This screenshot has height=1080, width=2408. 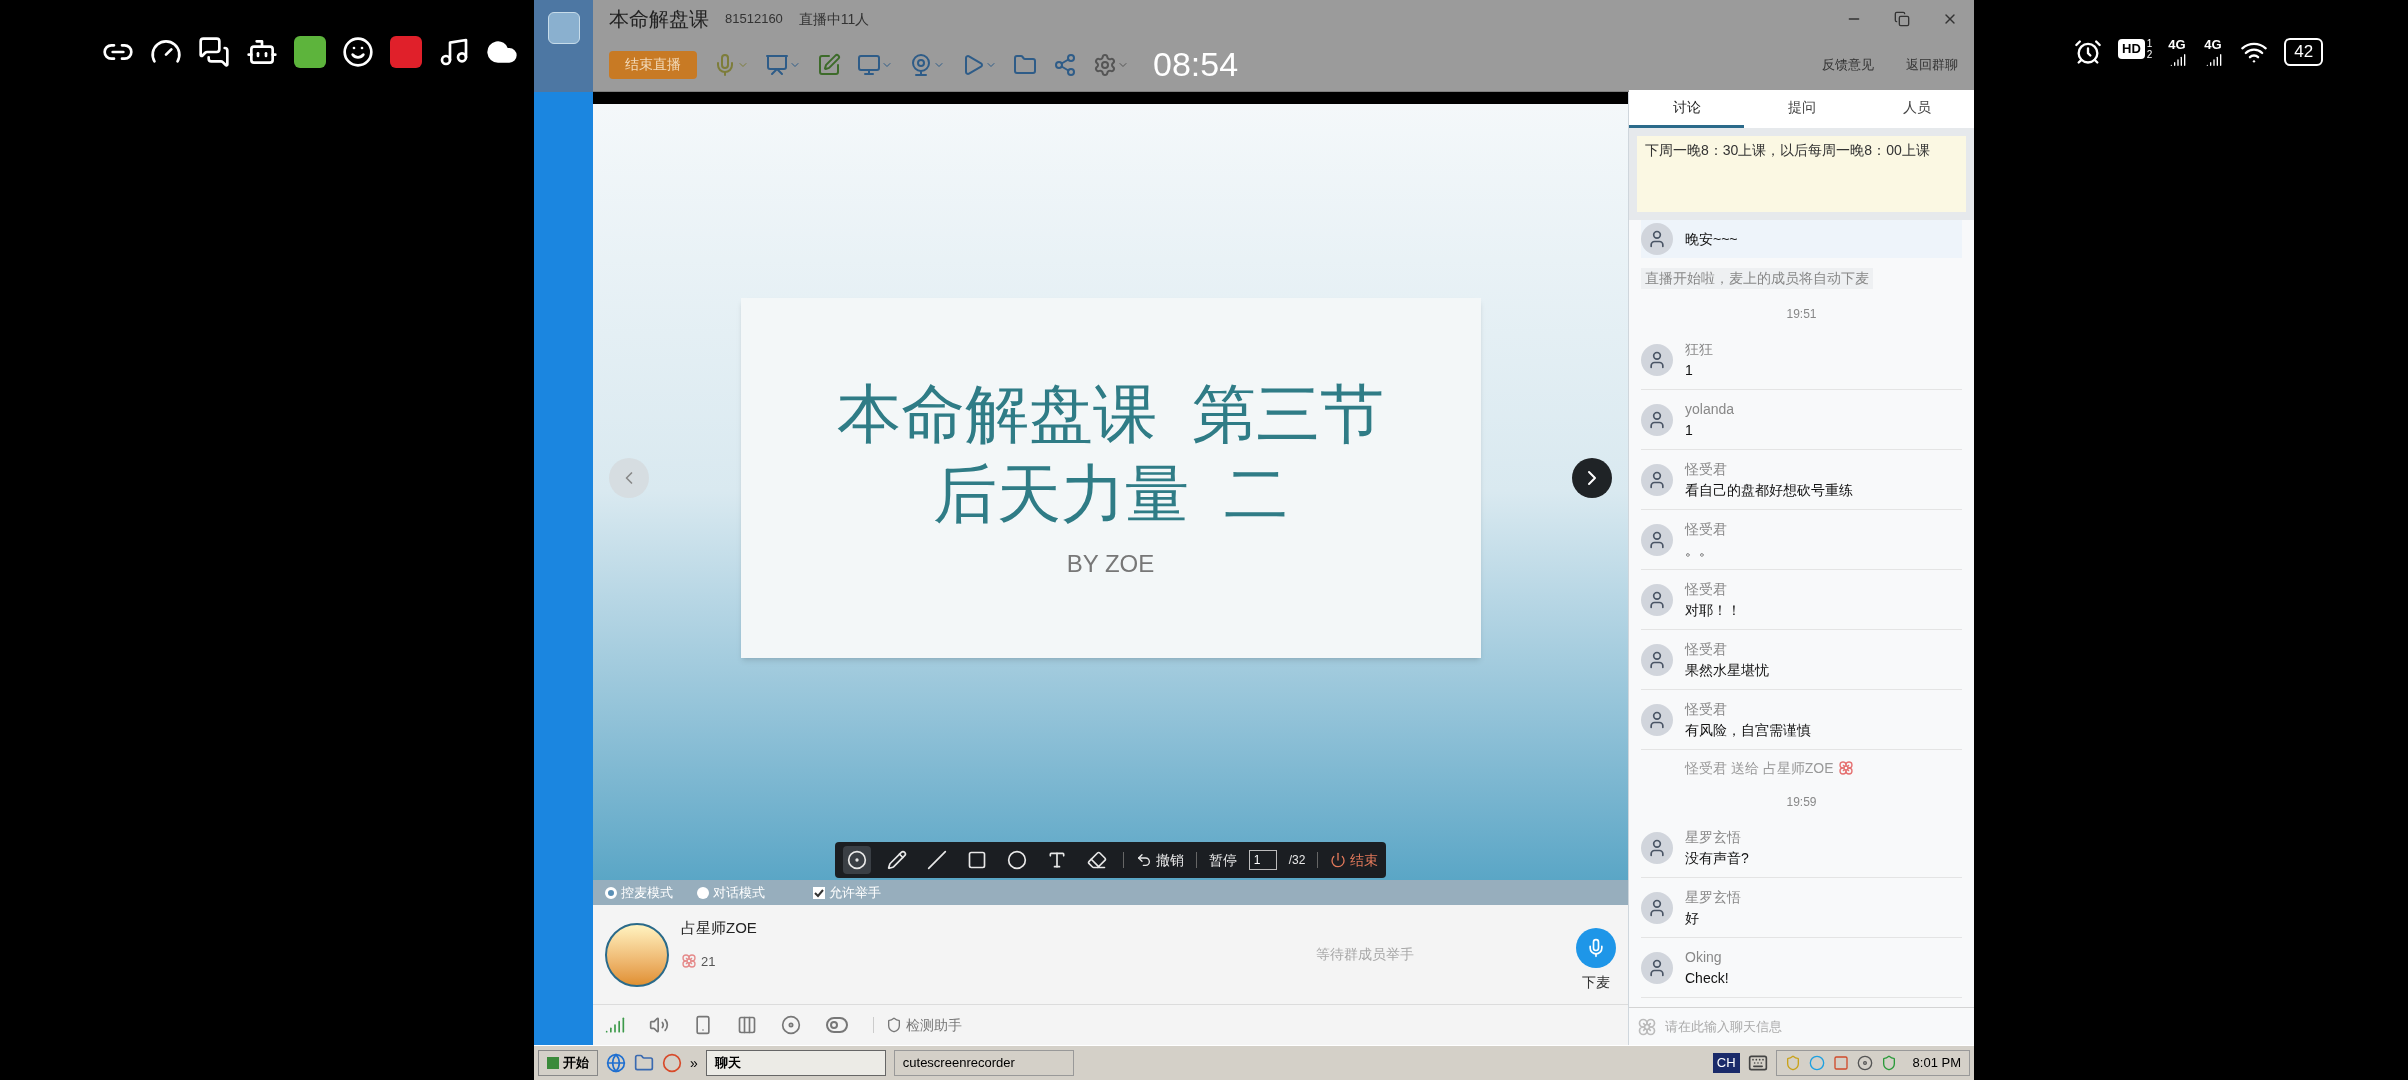 I want to click on page-input: 1, so click(x=1262, y=860).